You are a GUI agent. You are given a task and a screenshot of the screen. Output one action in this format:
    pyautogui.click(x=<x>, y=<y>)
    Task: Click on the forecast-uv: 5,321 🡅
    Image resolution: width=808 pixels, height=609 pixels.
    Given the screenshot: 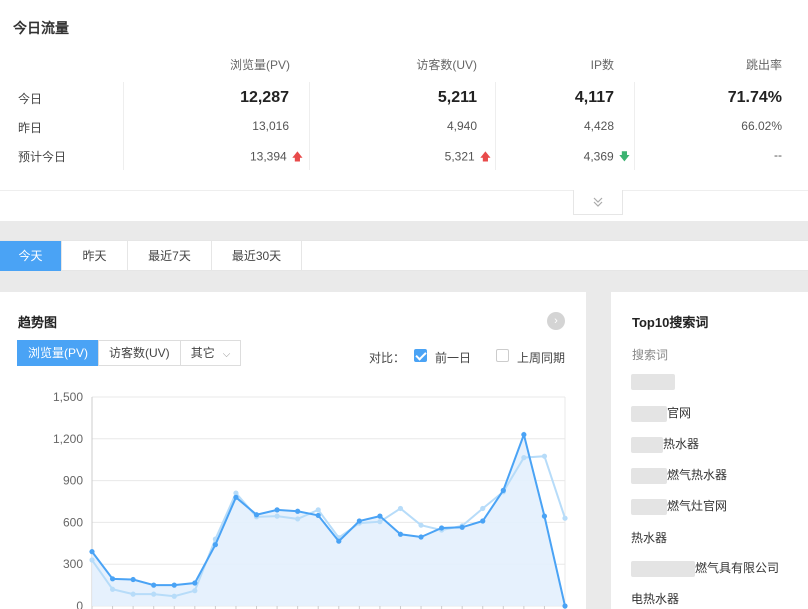 What is the action you would take?
    pyautogui.click(x=468, y=157)
    